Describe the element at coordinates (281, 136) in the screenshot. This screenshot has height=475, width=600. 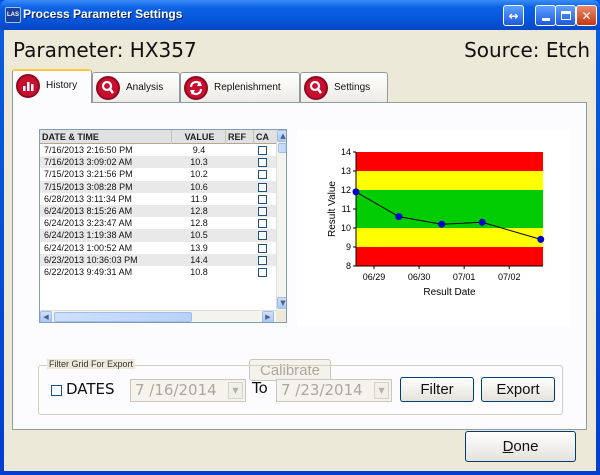
I see `scroll-up-icon: ▲` at that location.